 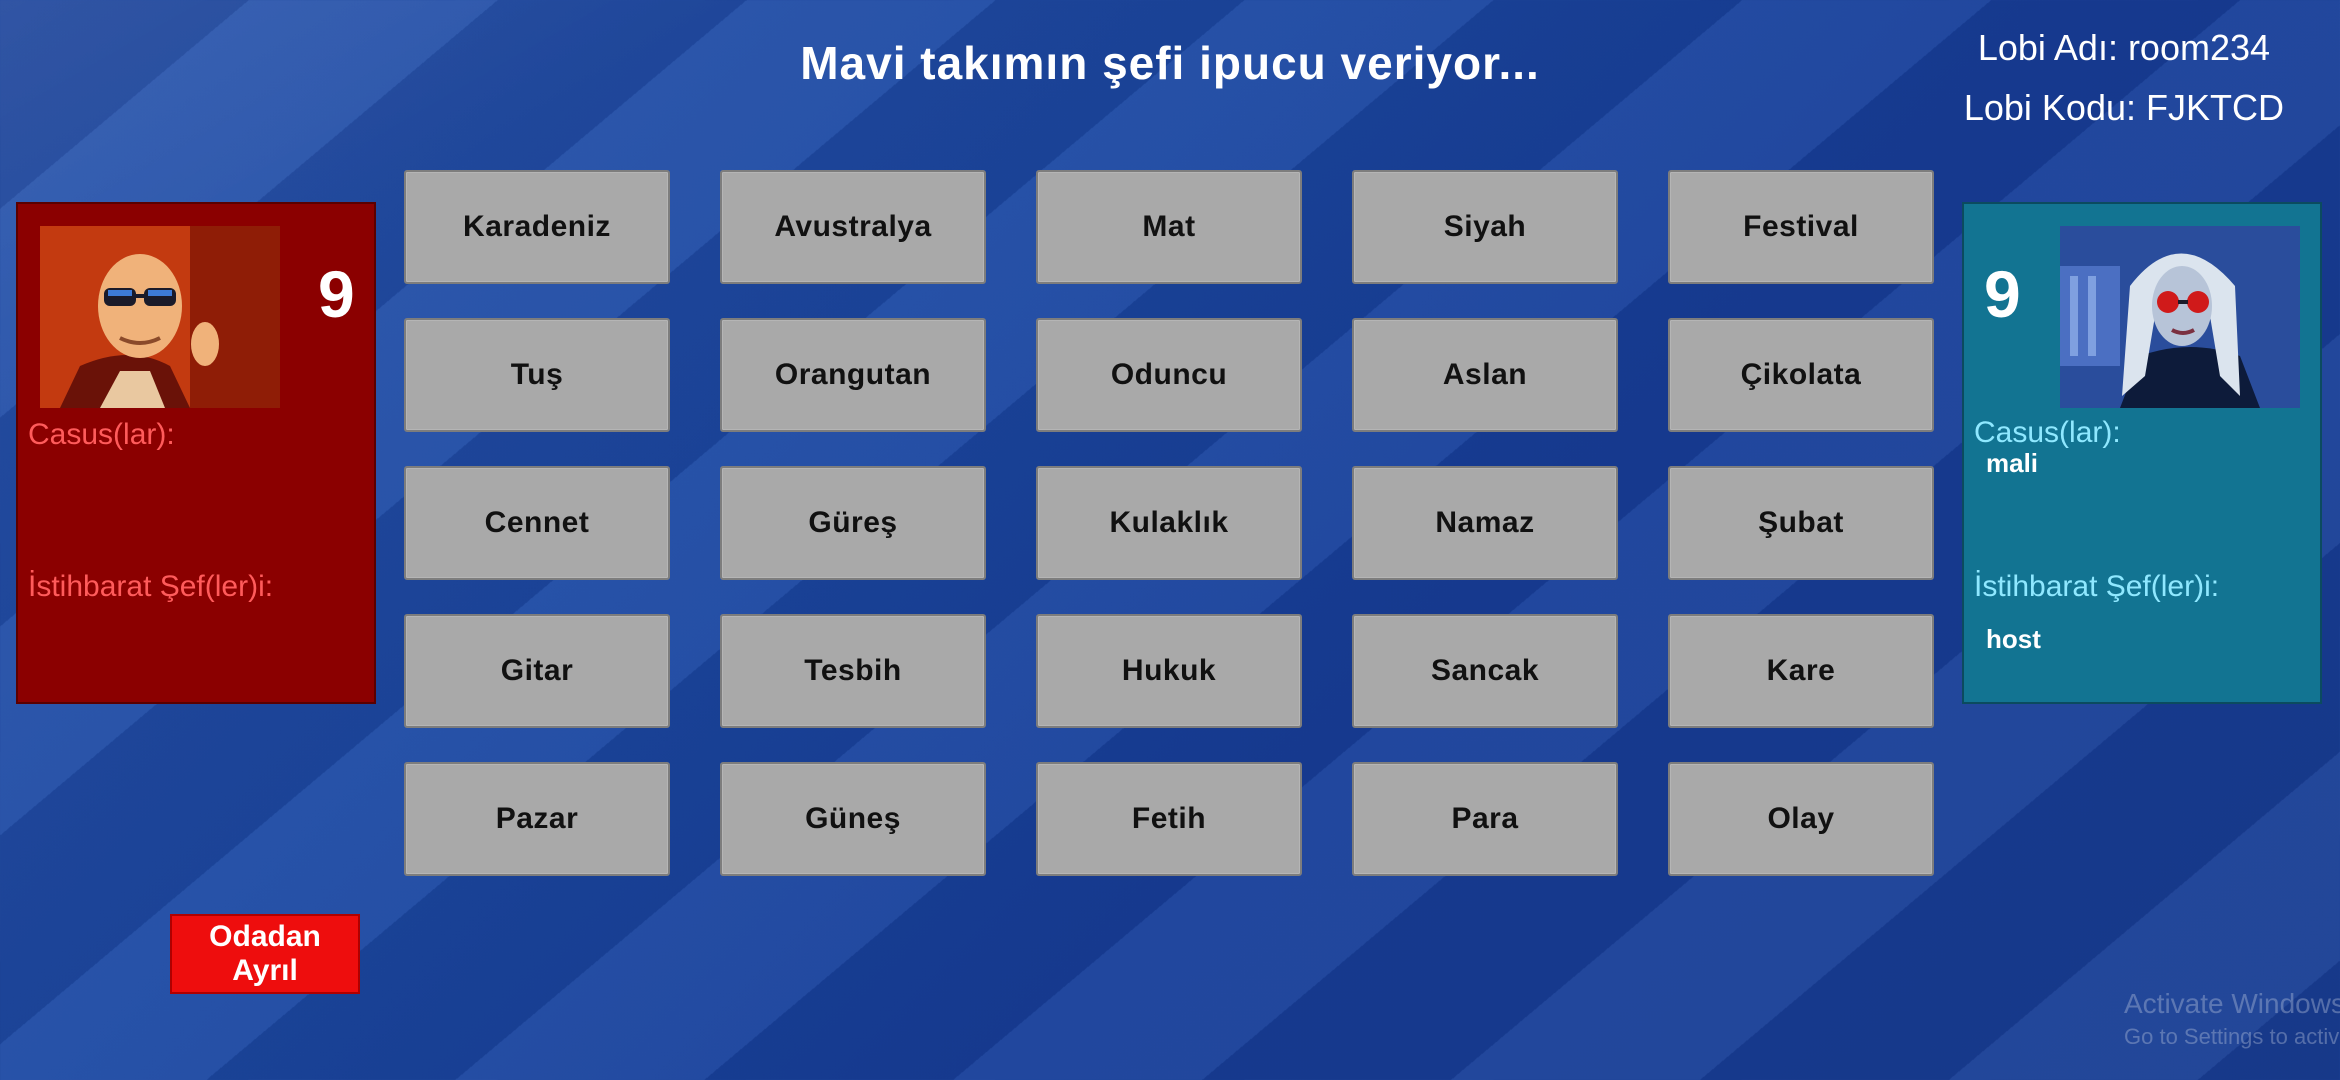 I want to click on word-card: Festival, so click(x=1801, y=227).